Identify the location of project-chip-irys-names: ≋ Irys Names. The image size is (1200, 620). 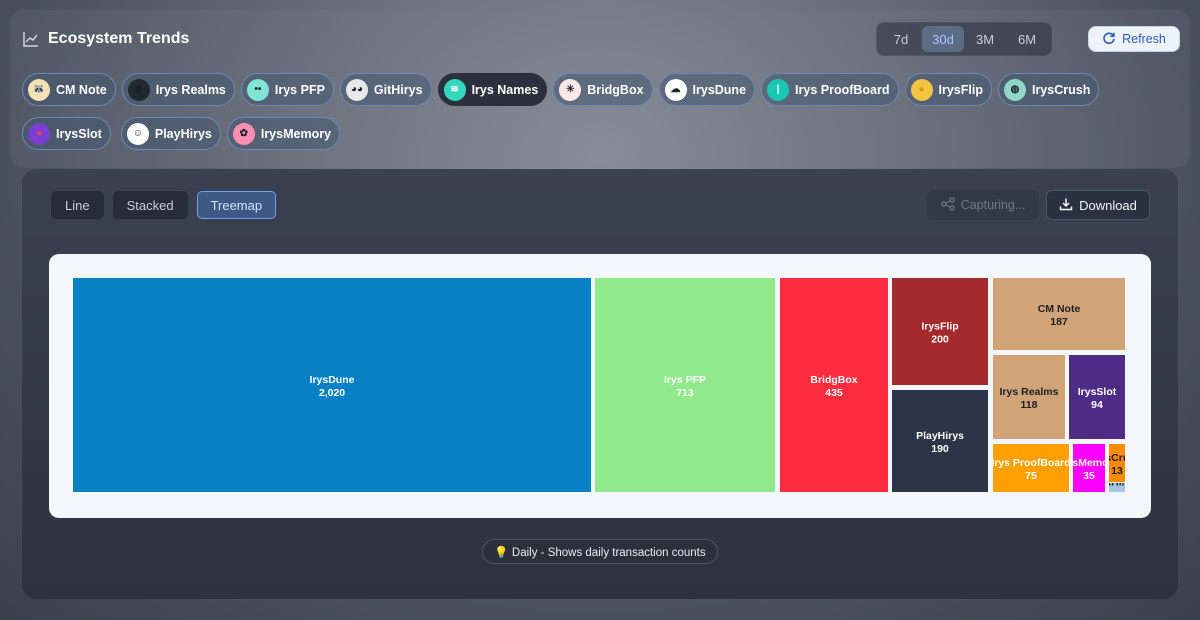
(492, 89).